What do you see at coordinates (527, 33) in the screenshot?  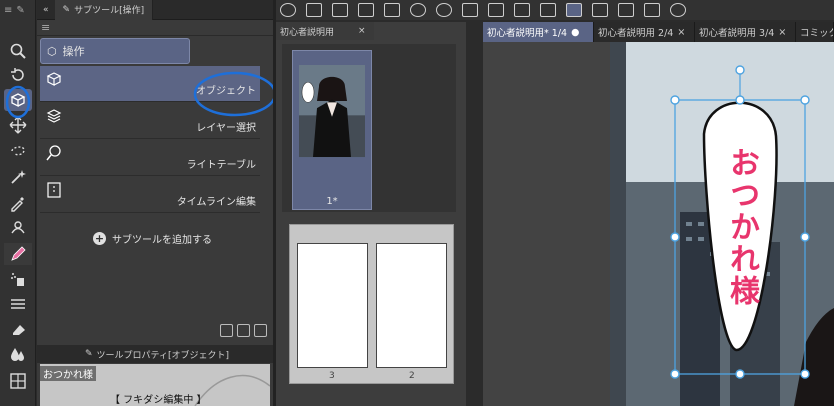 I see `doc-tab-label: 初心者説明用* 1/4` at bounding box center [527, 33].